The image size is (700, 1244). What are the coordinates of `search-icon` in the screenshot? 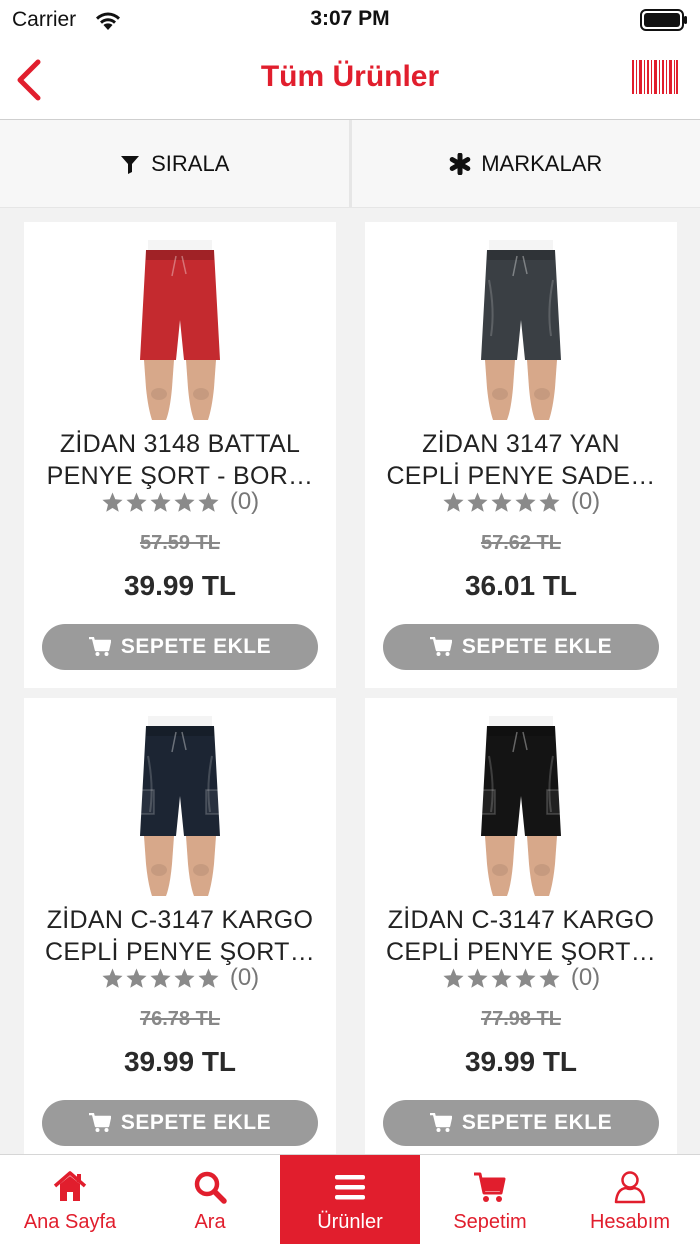 It's located at (210, 1187).